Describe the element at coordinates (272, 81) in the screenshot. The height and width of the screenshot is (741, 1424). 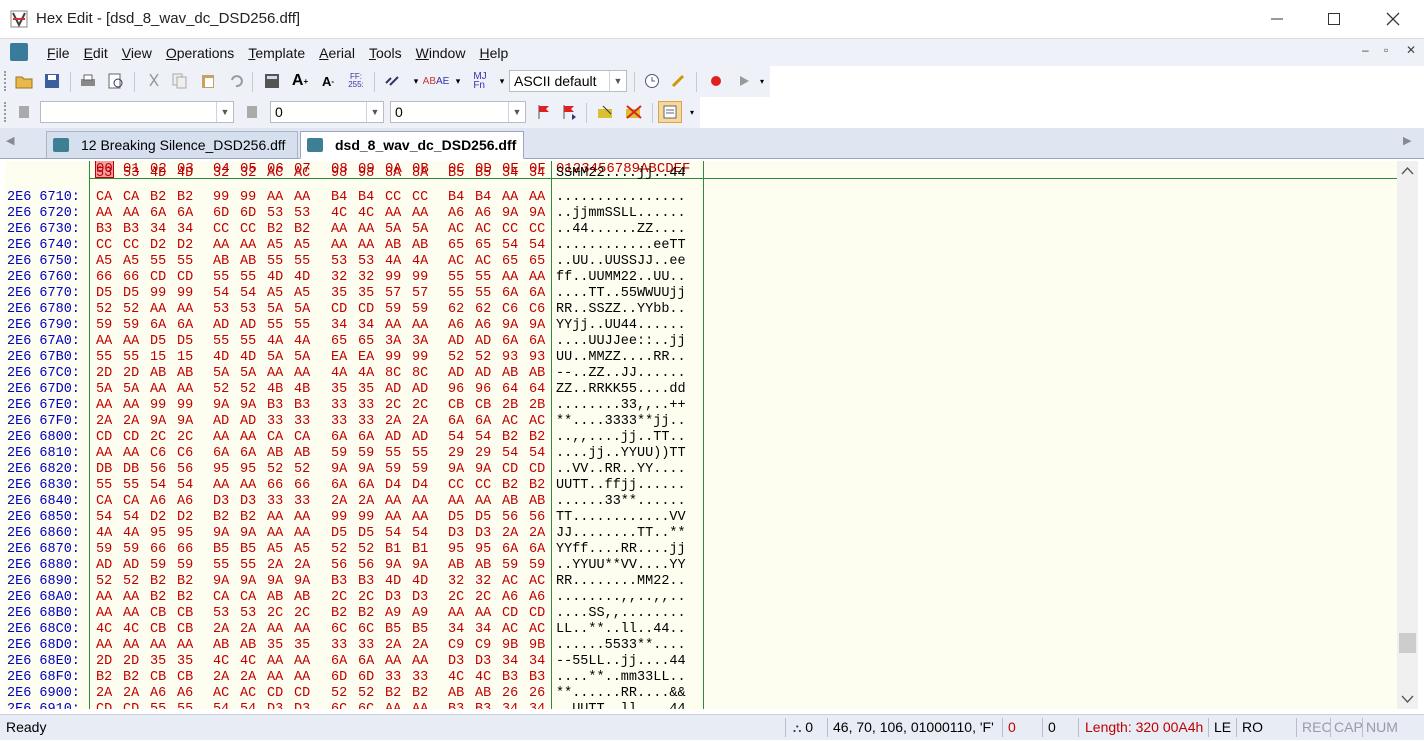
I see `calculator-icon` at that location.